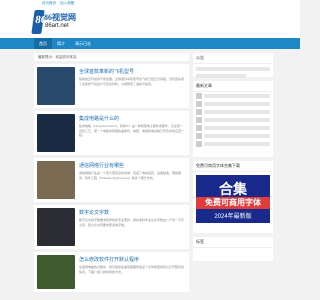 The height and width of the screenshot is (300, 320). What do you see at coordinates (57, 26) in the screenshot?
I see `logo-domain: 86art.net` at bounding box center [57, 26].